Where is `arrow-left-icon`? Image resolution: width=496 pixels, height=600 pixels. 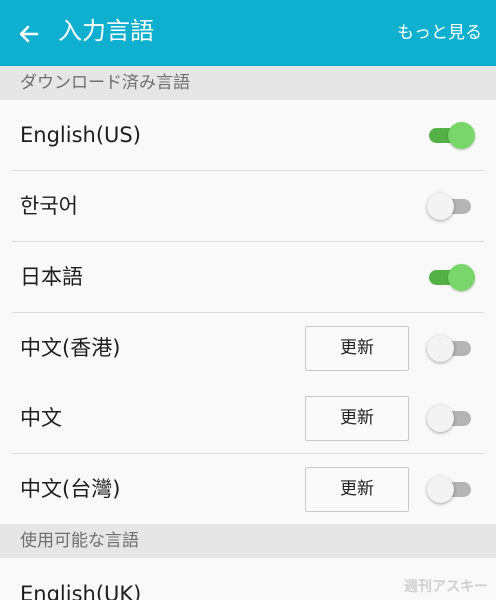 arrow-left-icon is located at coordinates (29, 34).